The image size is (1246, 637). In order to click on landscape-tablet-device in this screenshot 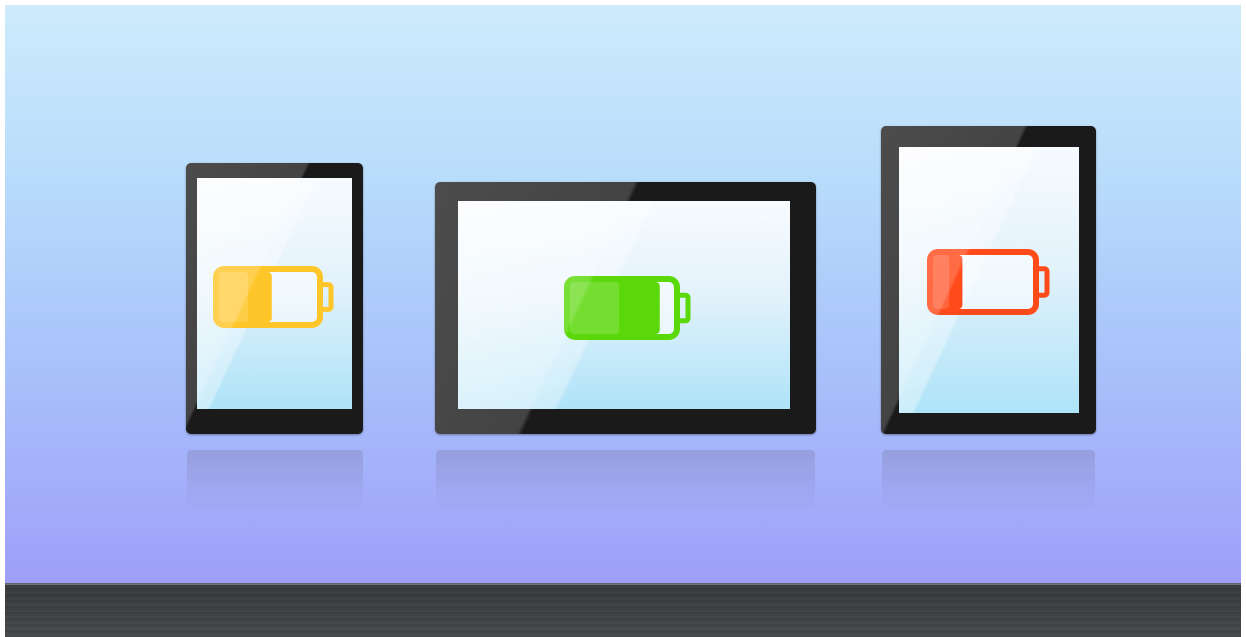, I will do `click(625, 308)`.